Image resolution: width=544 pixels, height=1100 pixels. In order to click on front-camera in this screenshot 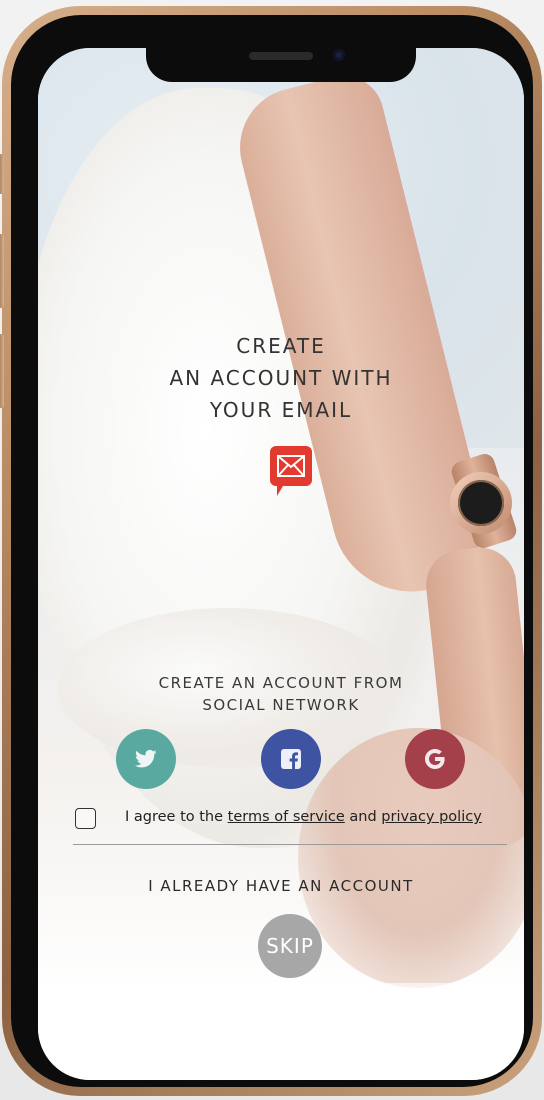, I will do `click(339, 55)`.